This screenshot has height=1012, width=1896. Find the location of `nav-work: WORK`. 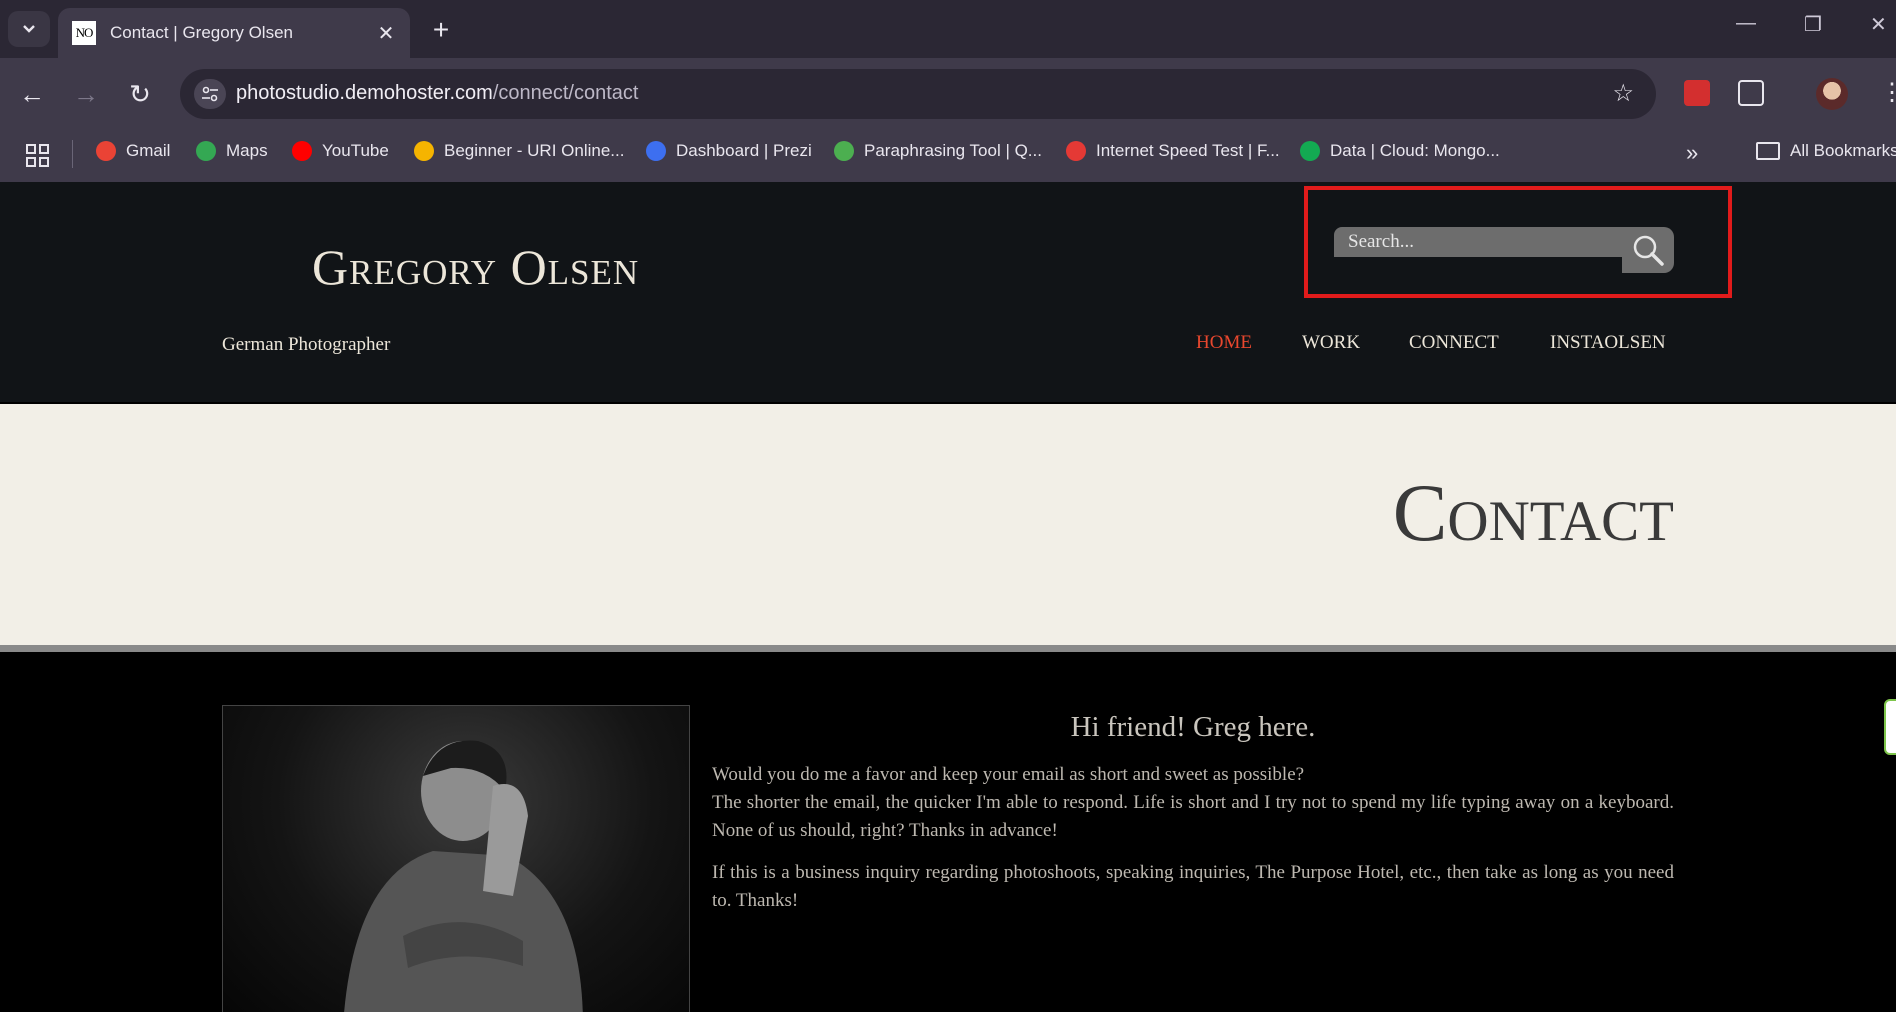

nav-work: WORK is located at coordinates (1331, 343).